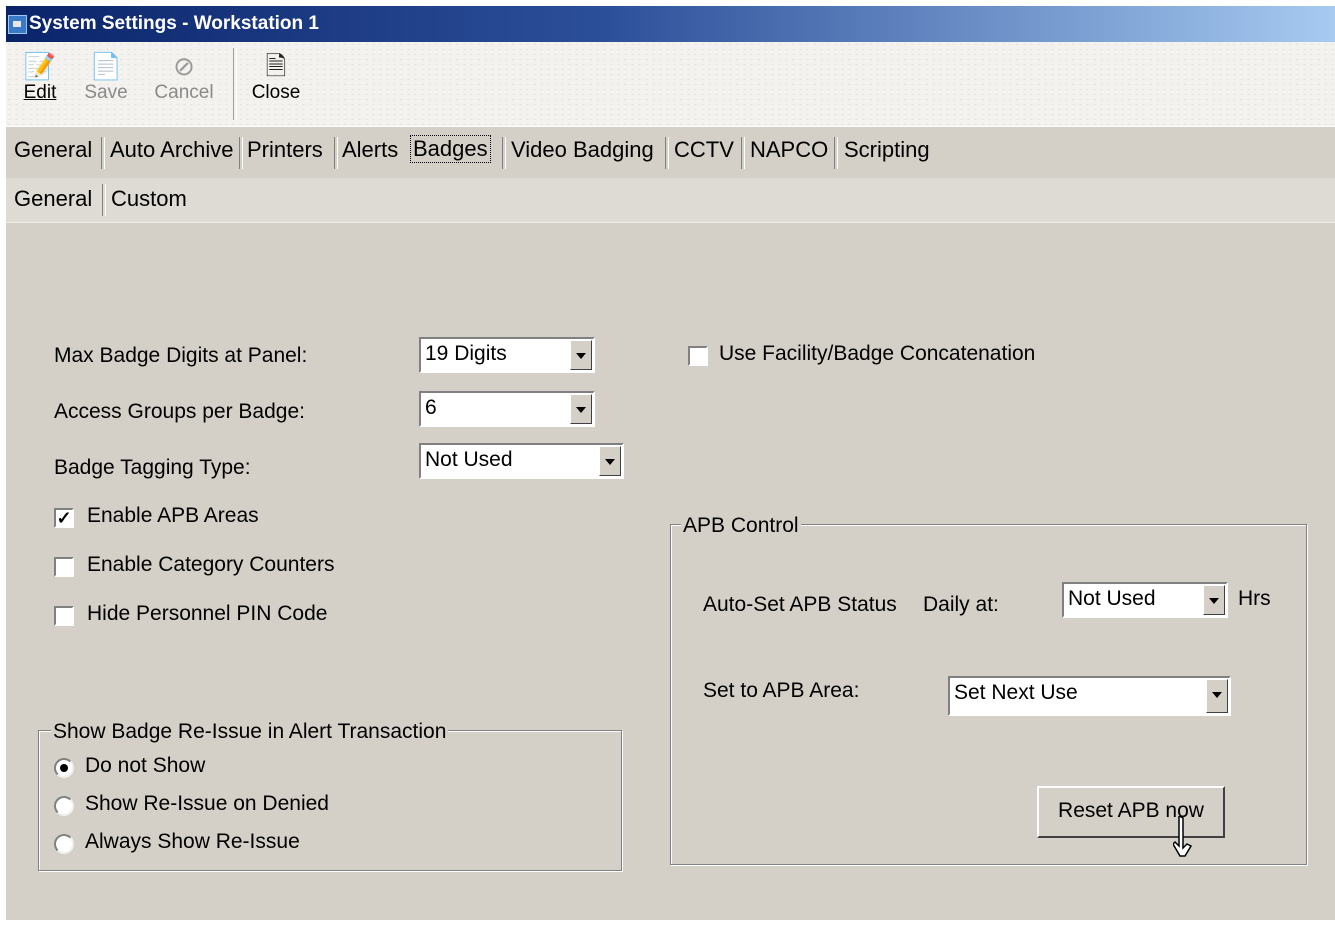  What do you see at coordinates (877, 353) in the screenshot?
I see `use-concat-label: Use Facility/Badge Concatenation` at bounding box center [877, 353].